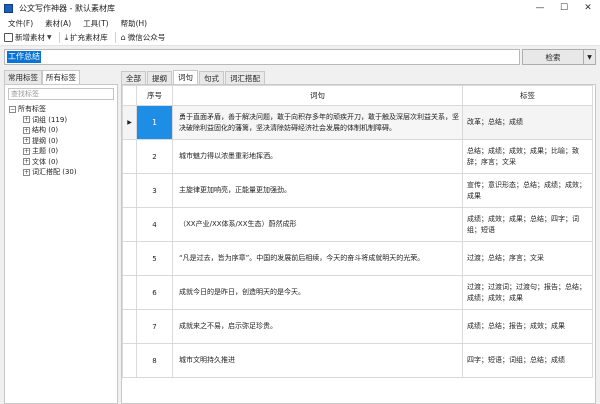 This screenshot has width=600, height=404. What do you see at coordinates (154, 224) in the screenshot?
I see `row-number: 4` at bounding box center [154, 224].